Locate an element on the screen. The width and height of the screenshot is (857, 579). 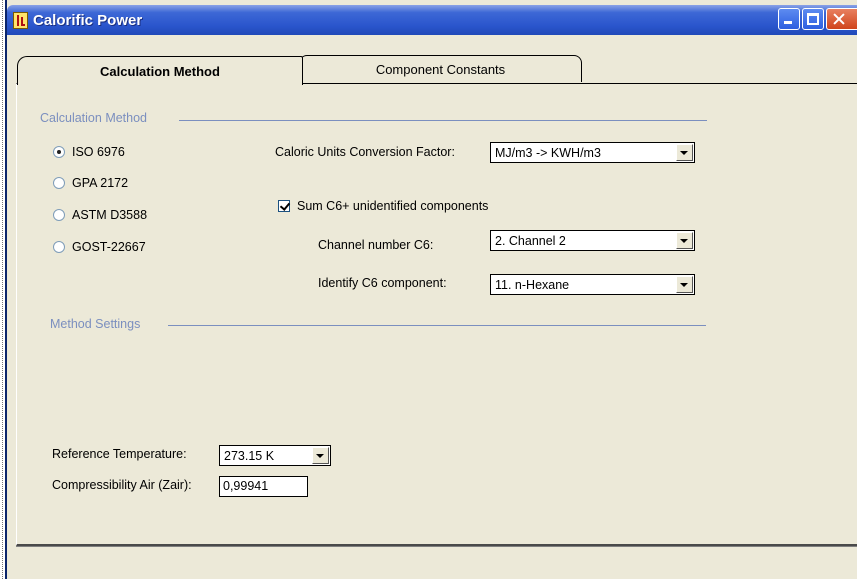
left-window-edge is located at coordinates (3, 289).